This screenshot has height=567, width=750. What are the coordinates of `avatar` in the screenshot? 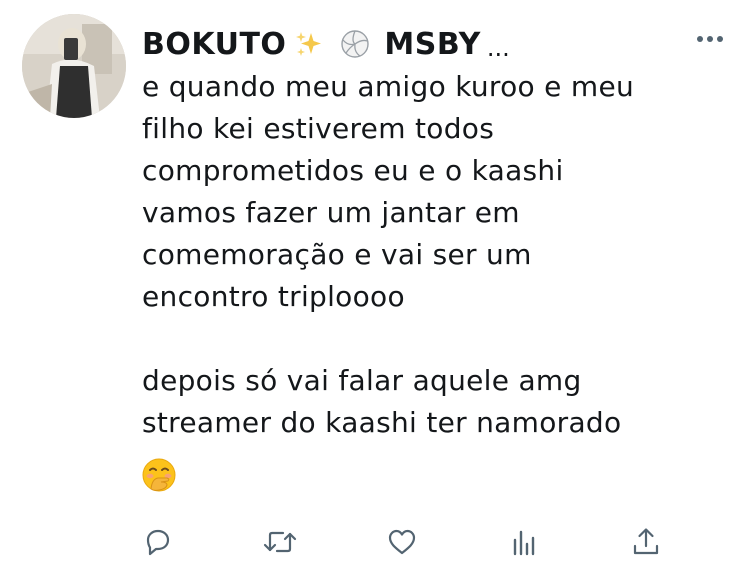 It's located at (74, 66).